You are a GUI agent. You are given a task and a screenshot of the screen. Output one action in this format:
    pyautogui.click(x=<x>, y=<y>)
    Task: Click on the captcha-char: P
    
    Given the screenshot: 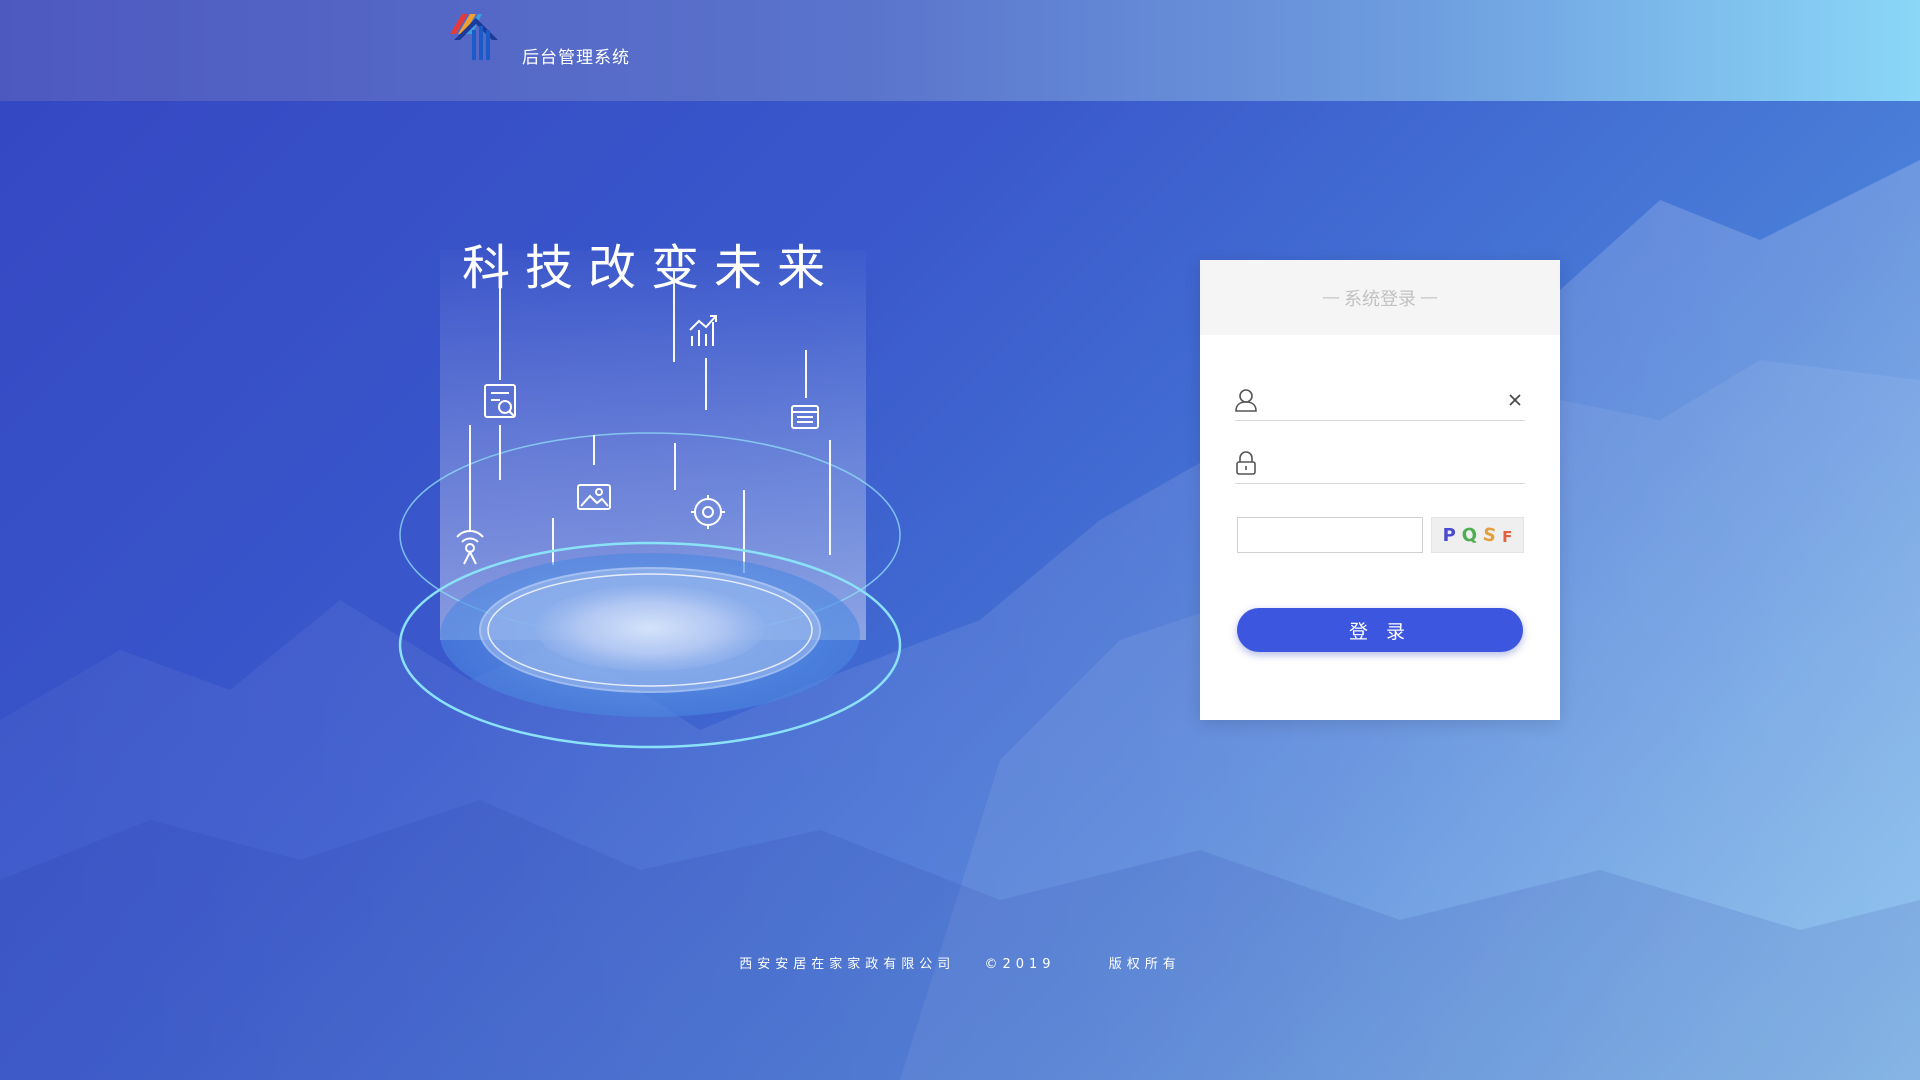 What is the action you would take?
    pyautogui.click(x=1449, y=535)
    